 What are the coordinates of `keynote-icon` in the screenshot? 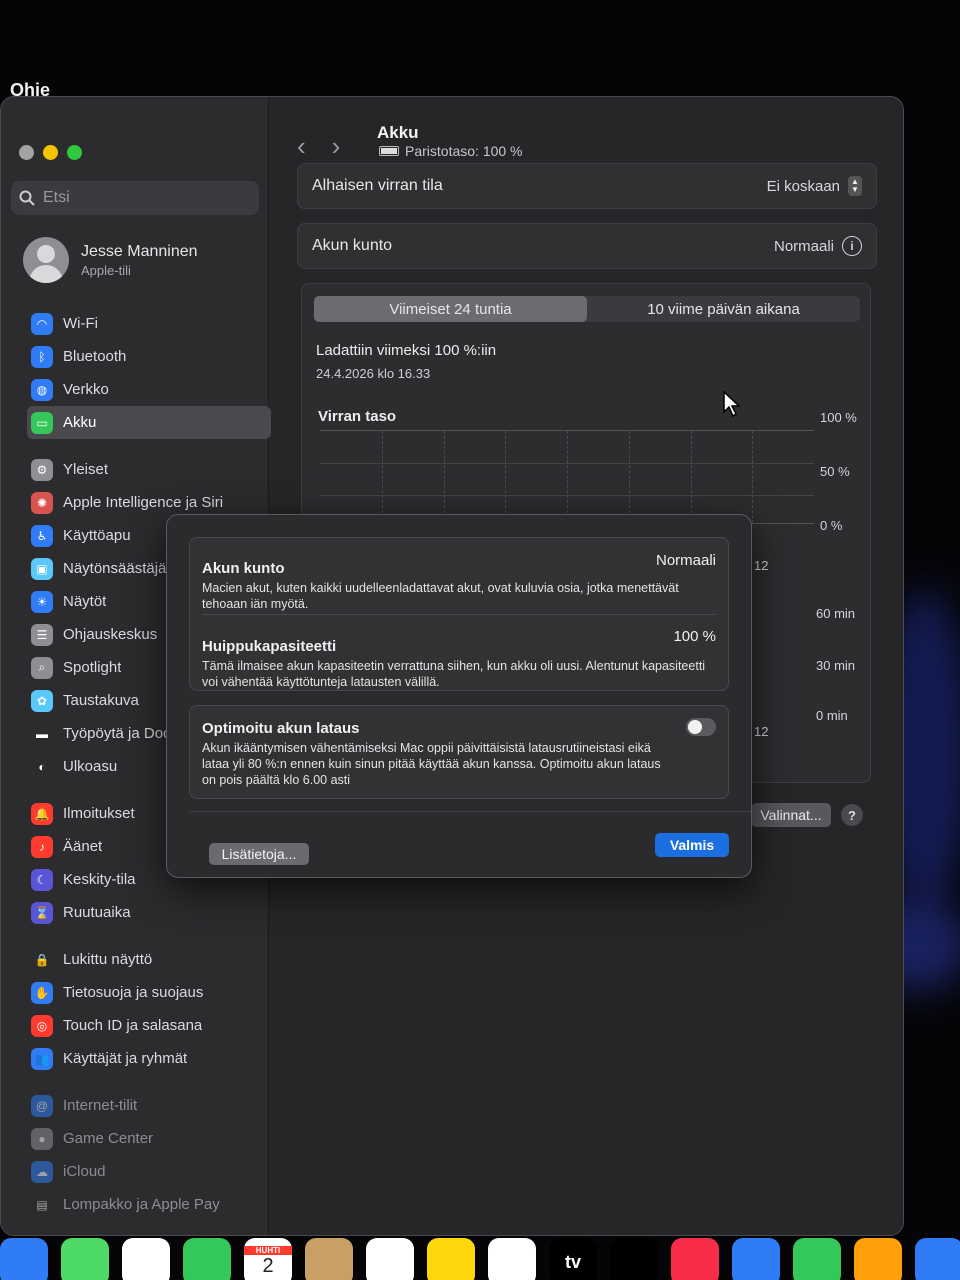 It's located at (756, 1259).